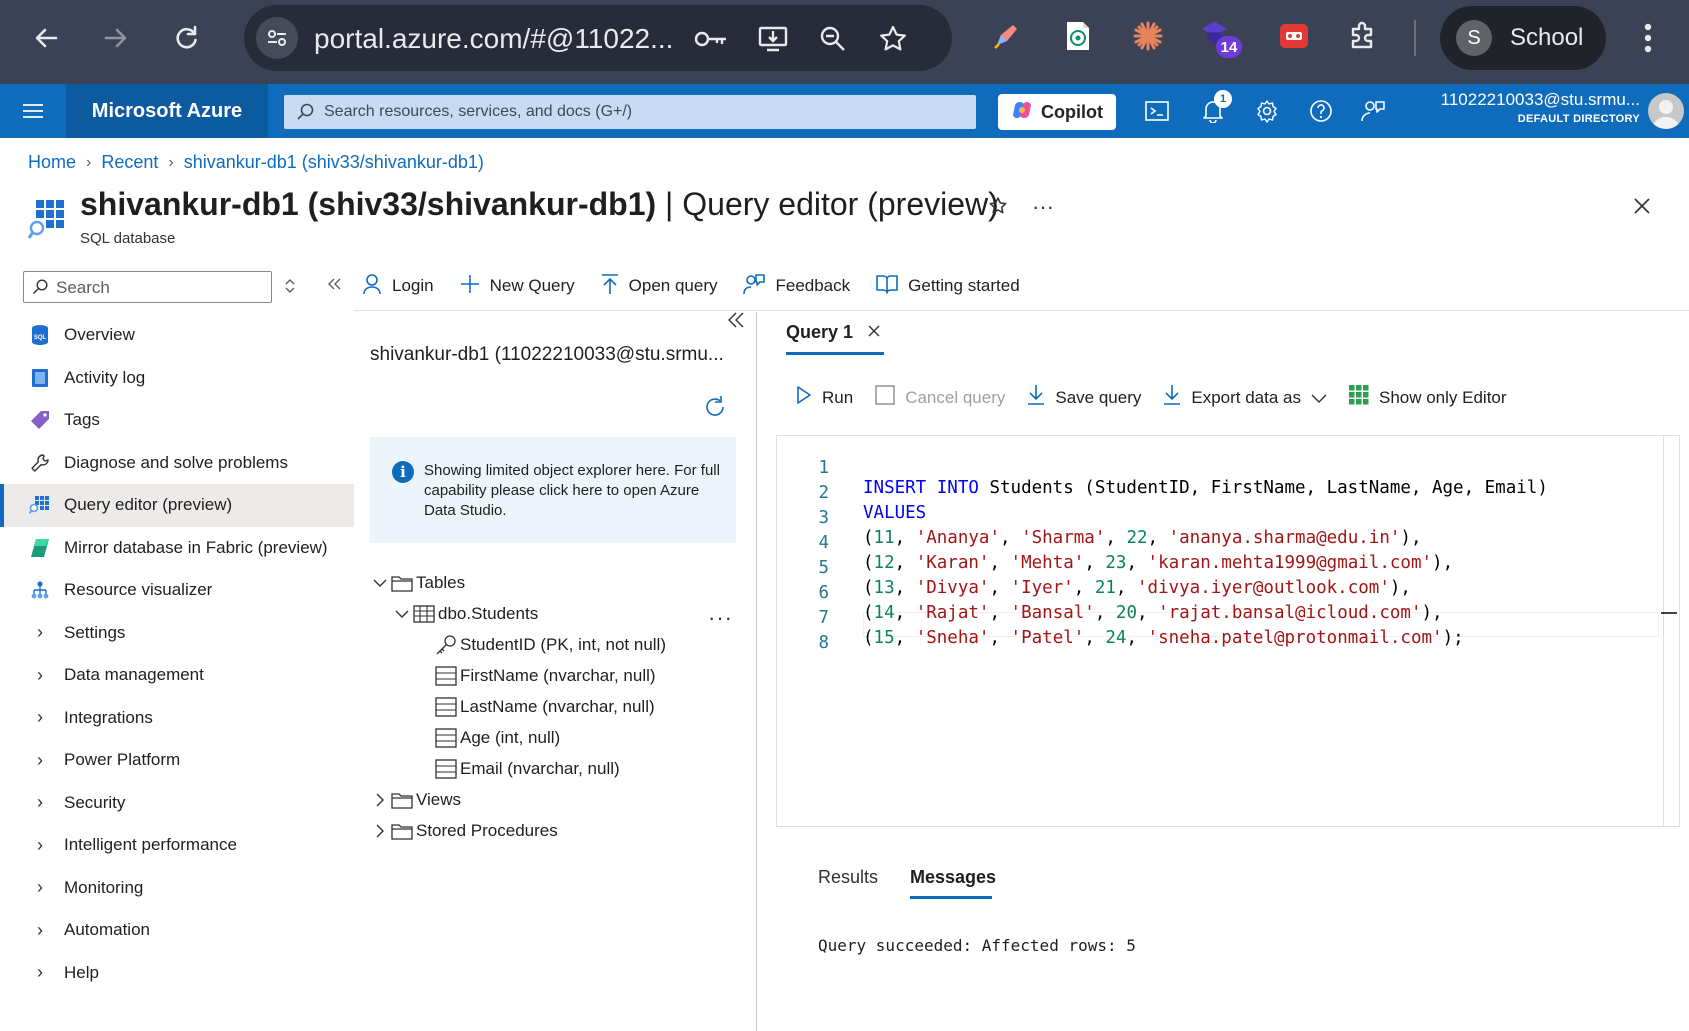 This screenshot has height=1031, width=1689. I want to click on chevron-down-icon, so click(1319, 398).